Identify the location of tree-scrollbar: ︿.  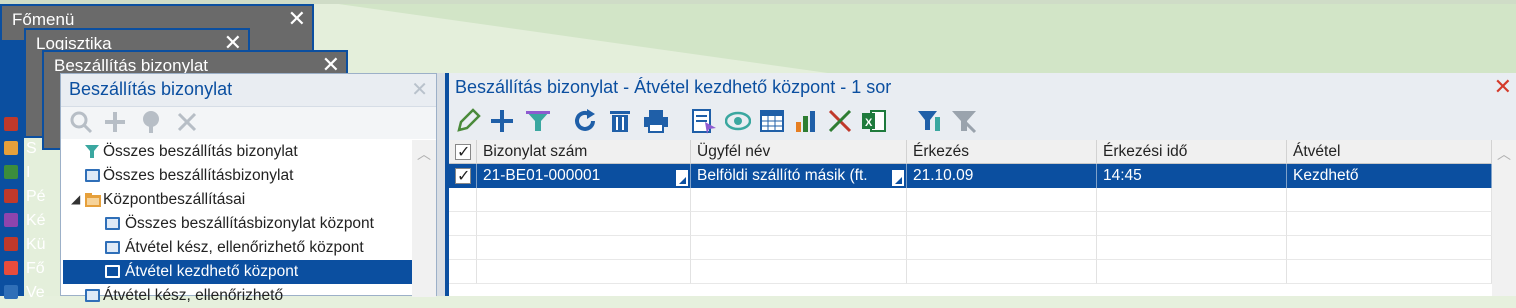
(424, 218).